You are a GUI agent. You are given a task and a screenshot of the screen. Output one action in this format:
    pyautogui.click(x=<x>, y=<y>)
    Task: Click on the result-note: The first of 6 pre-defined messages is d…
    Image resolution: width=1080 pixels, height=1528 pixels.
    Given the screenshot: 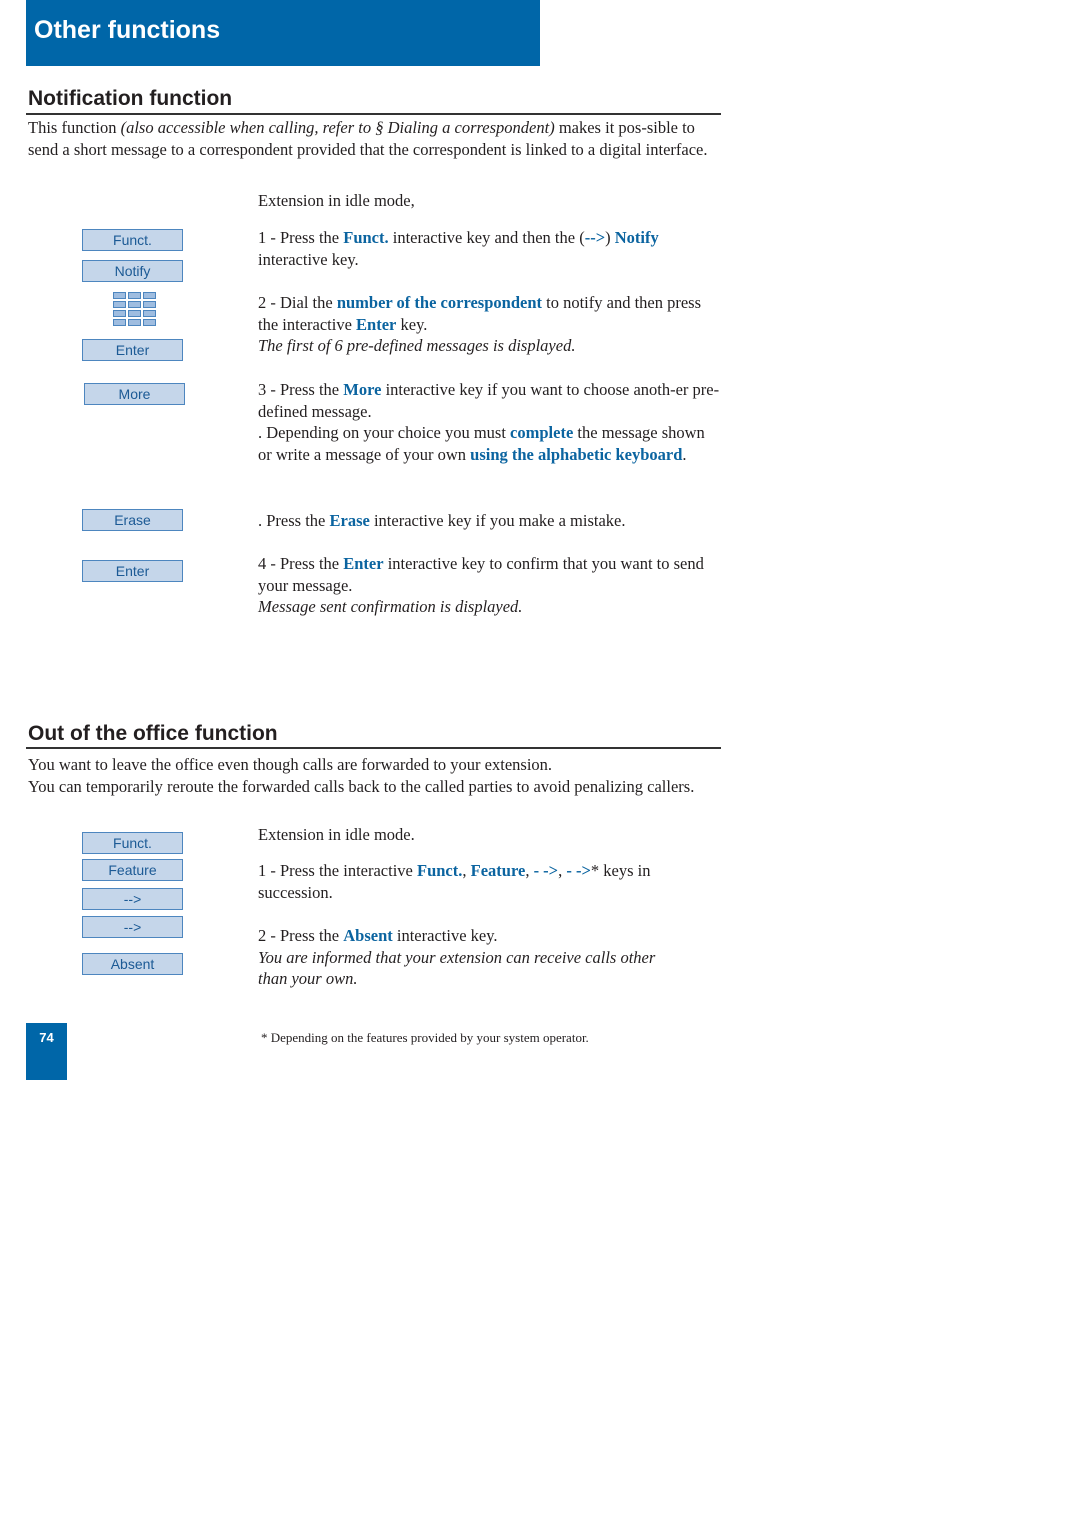 What is the action you would take?
    pyautogui.click(x=417, y=346)
    